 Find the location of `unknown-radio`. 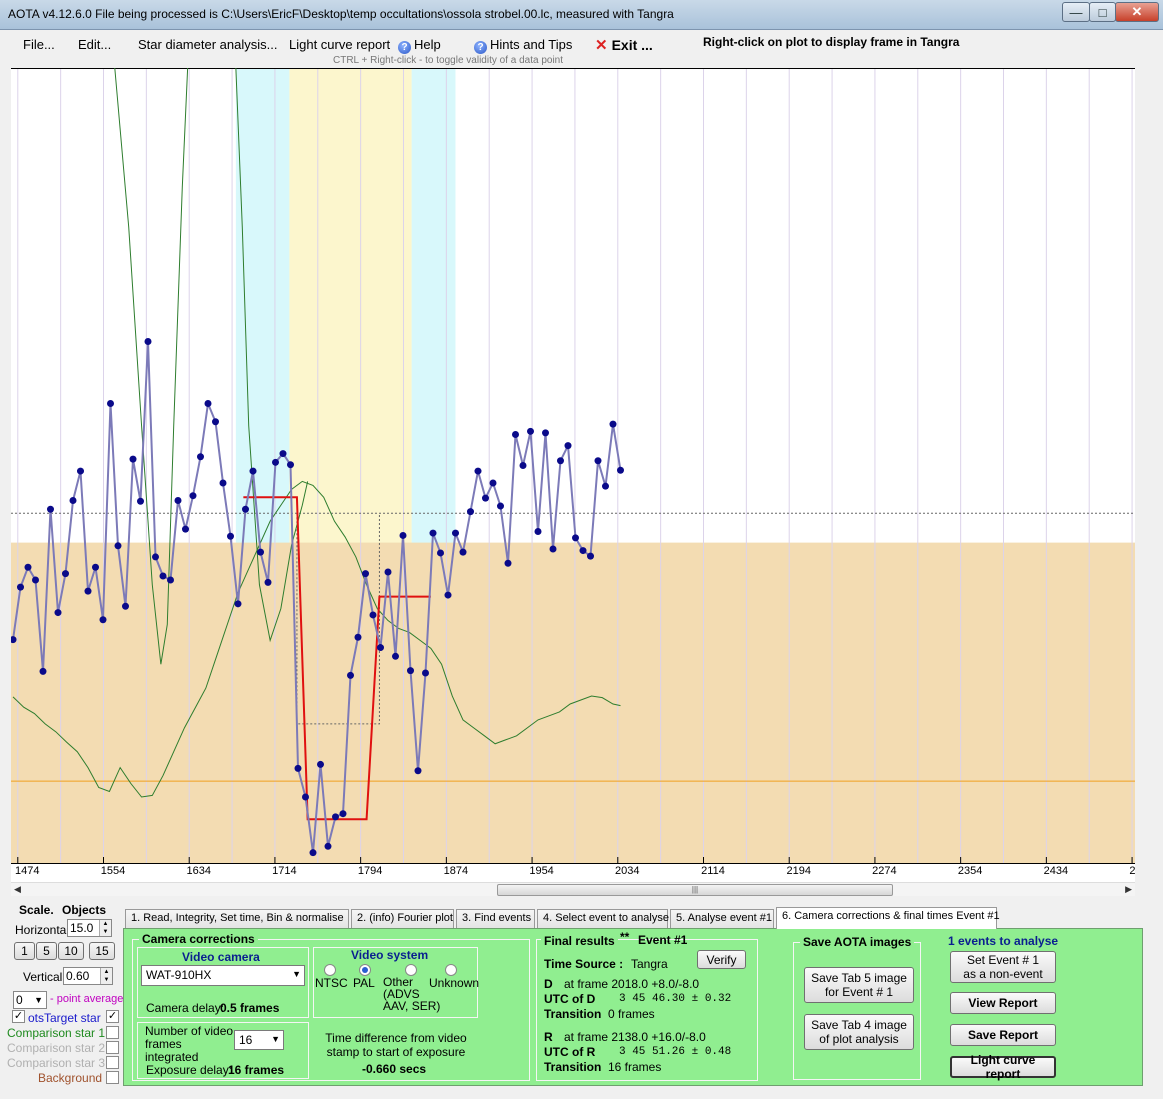

unknown-radio is located at coordinates (451, 970).